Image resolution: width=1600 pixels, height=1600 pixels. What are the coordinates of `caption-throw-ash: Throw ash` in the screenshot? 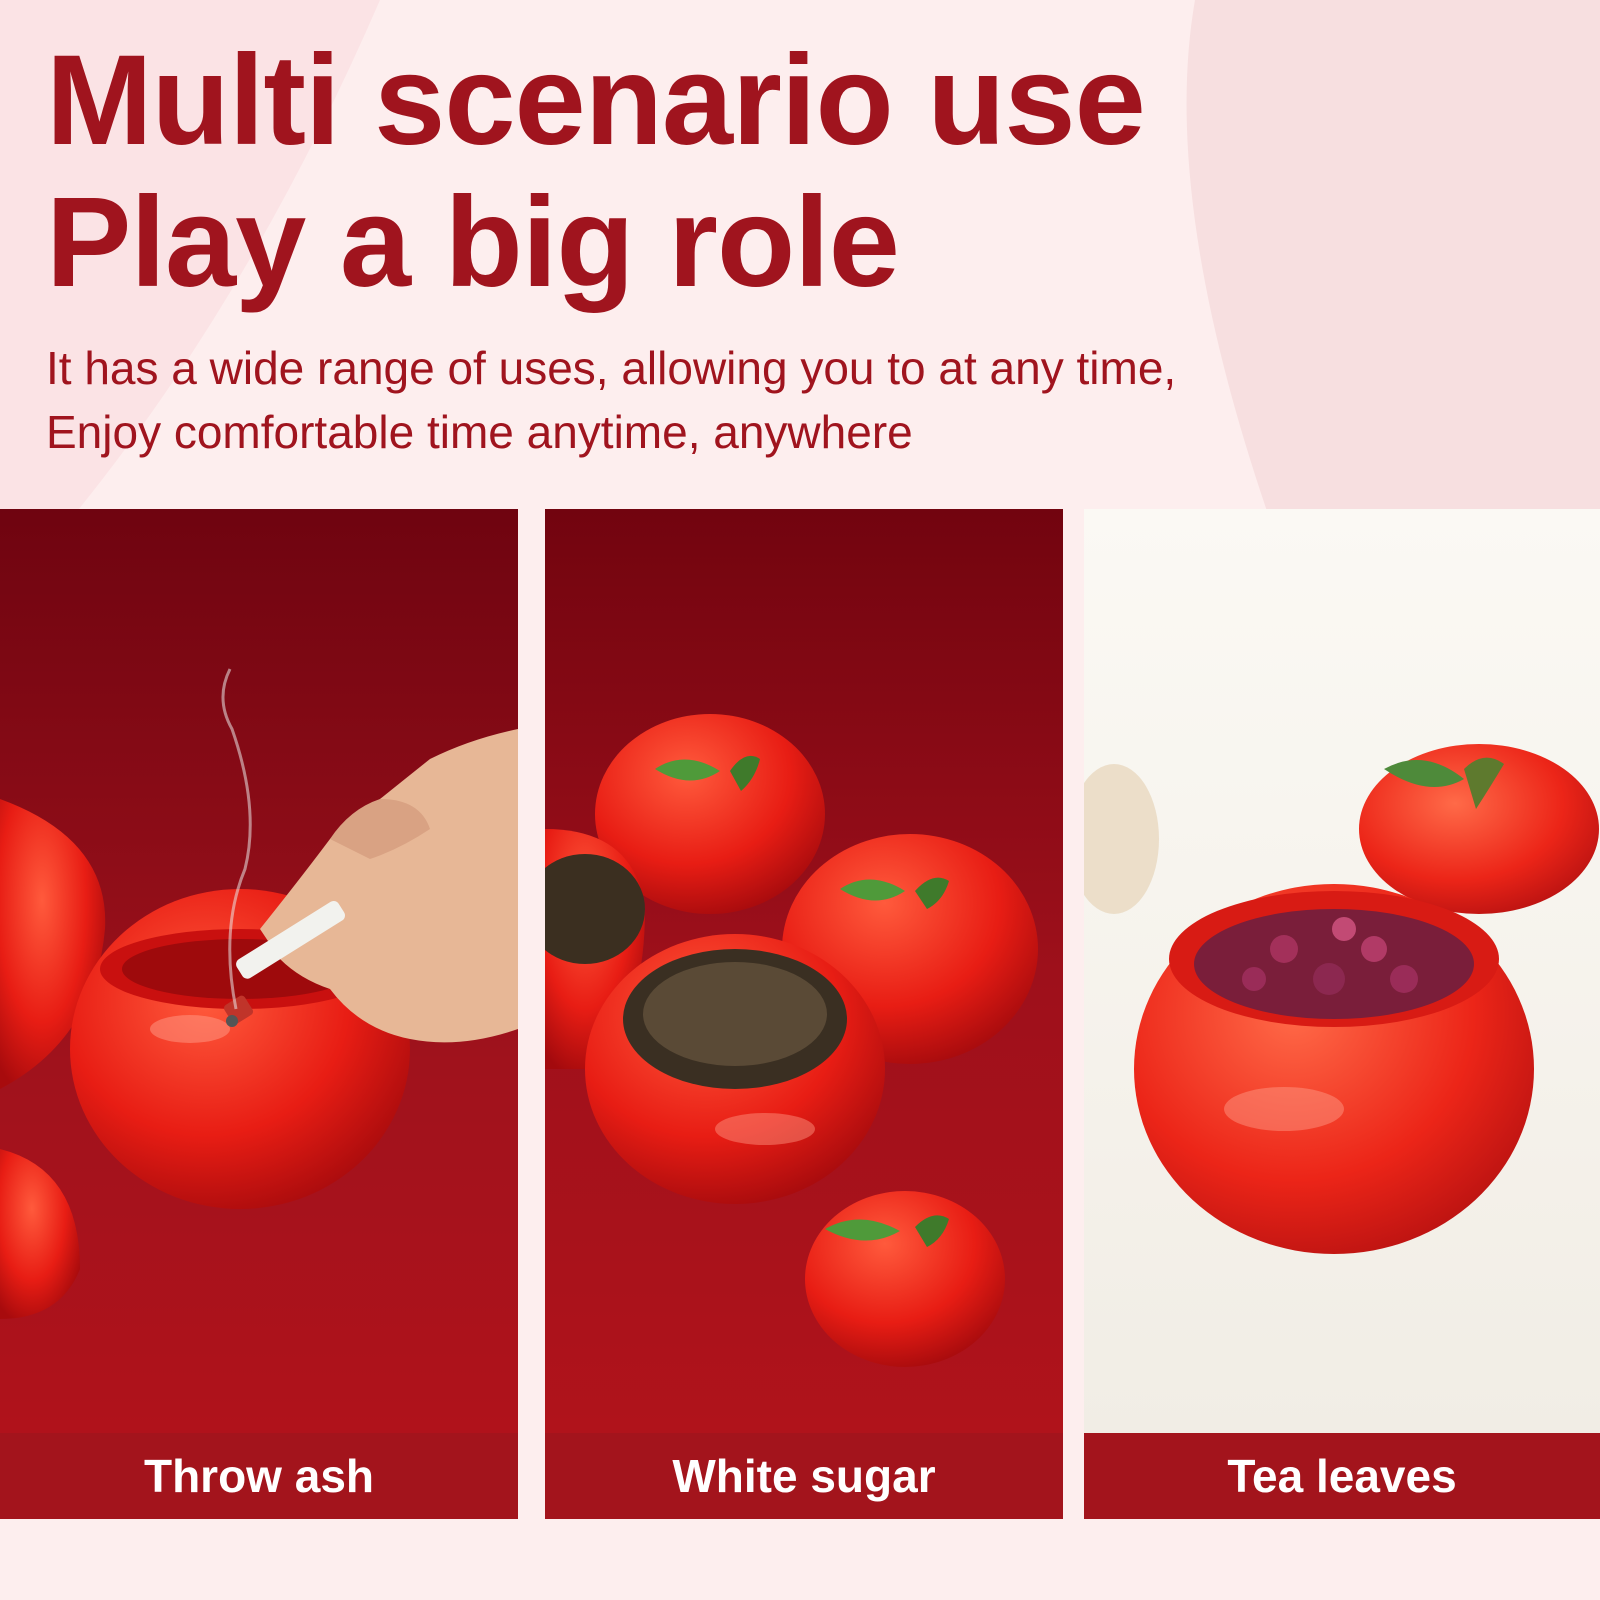 It's located at (259, 1476).